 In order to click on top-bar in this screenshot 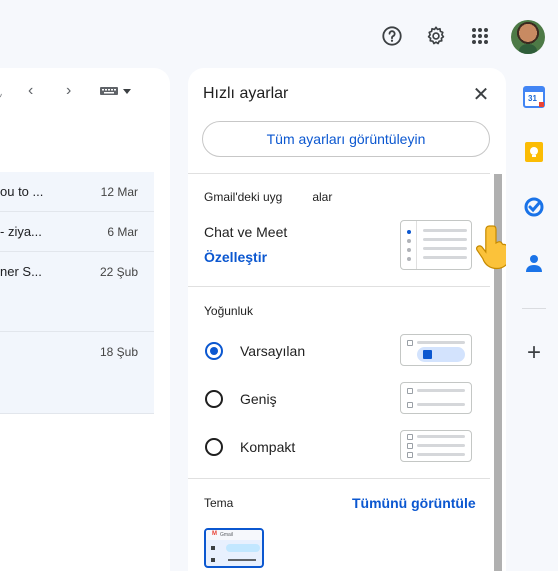, I will do `click(279, 34)`.